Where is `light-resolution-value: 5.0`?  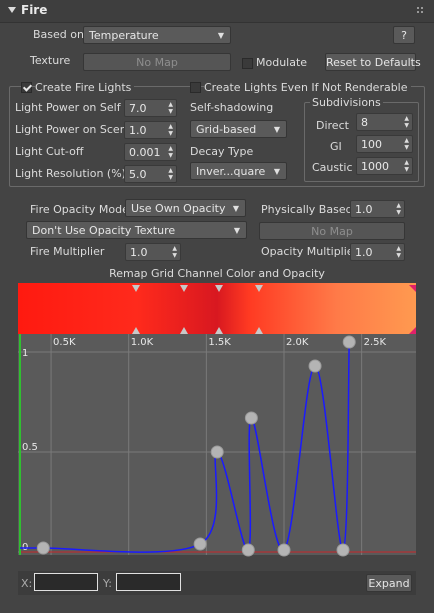 light-resolution-value: 5.0 is located at coordinates (138, 174).